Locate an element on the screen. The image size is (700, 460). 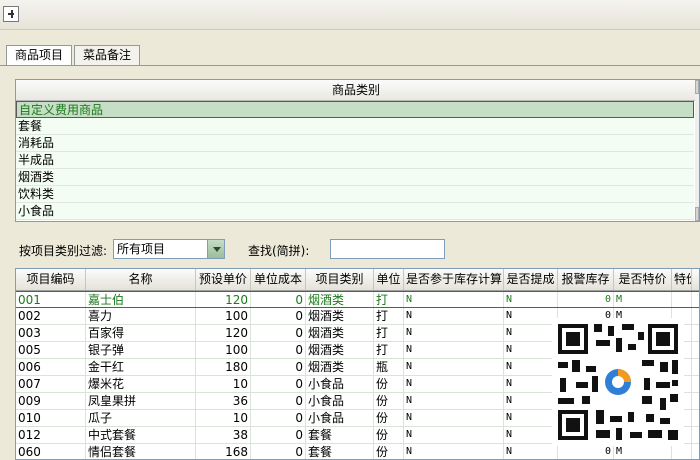
column-header: 项目类别 is located at coordinates (340, 279).